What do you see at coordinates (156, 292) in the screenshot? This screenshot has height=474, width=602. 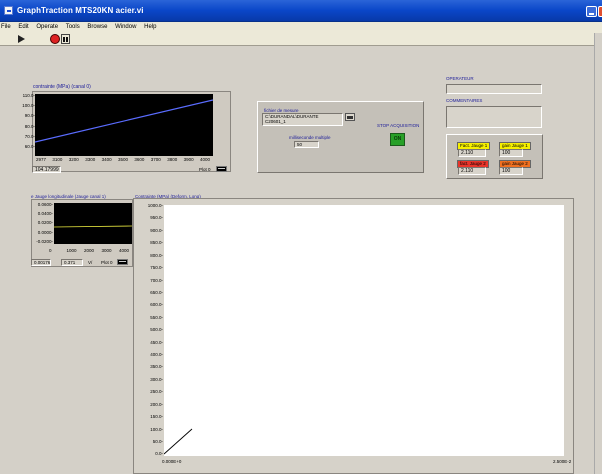 I see `big-chart-y-tick-label: 650.0-` at bounding box center [156, 292].